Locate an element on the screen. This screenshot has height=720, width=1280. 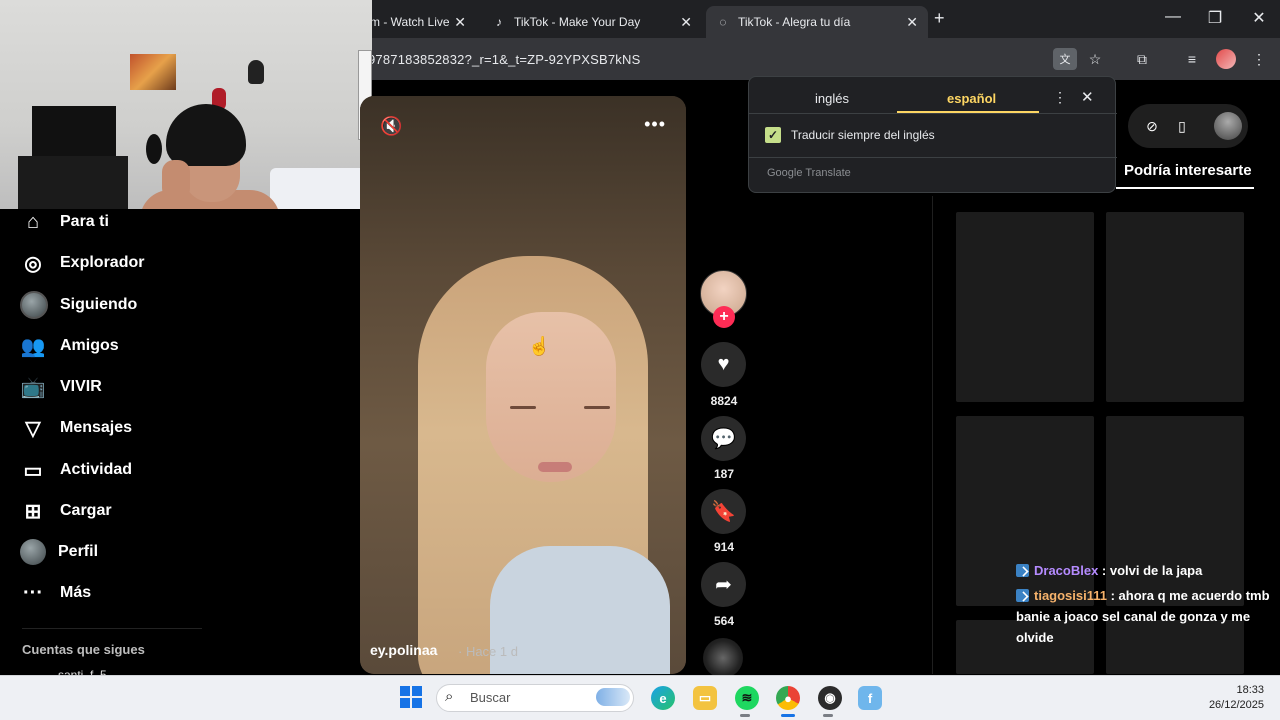
friends-icon: 👥 is located at coordinates (33, 346).